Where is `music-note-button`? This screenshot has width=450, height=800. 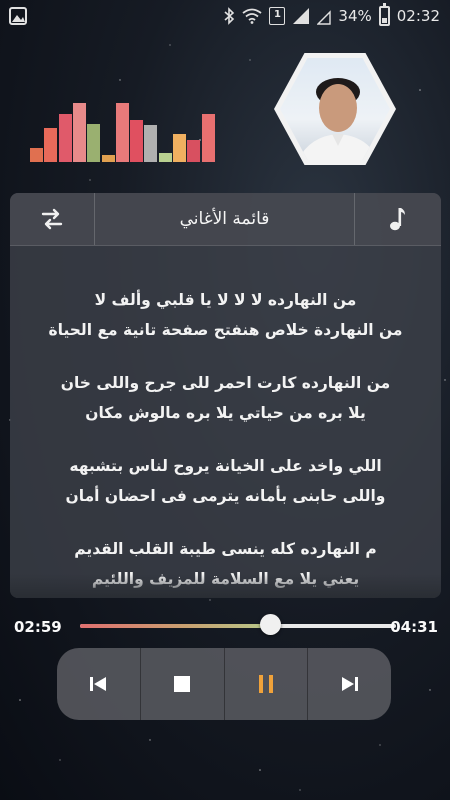 music-note-button is located at coordinates (397, 219).